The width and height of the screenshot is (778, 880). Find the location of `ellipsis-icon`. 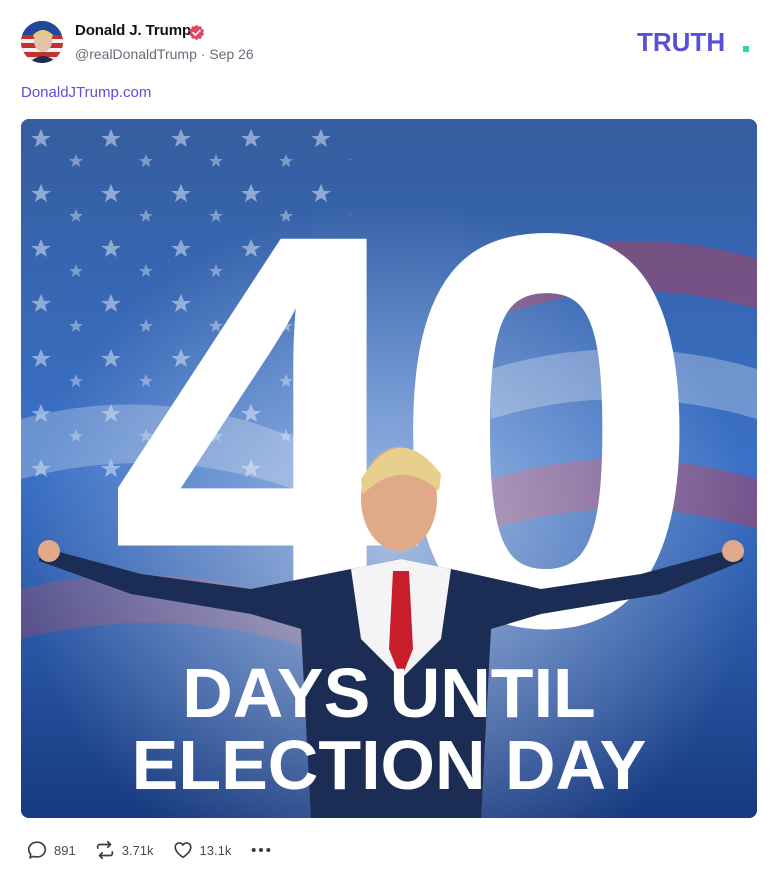

ellipsis-icon is located at coordinates (261, 850).